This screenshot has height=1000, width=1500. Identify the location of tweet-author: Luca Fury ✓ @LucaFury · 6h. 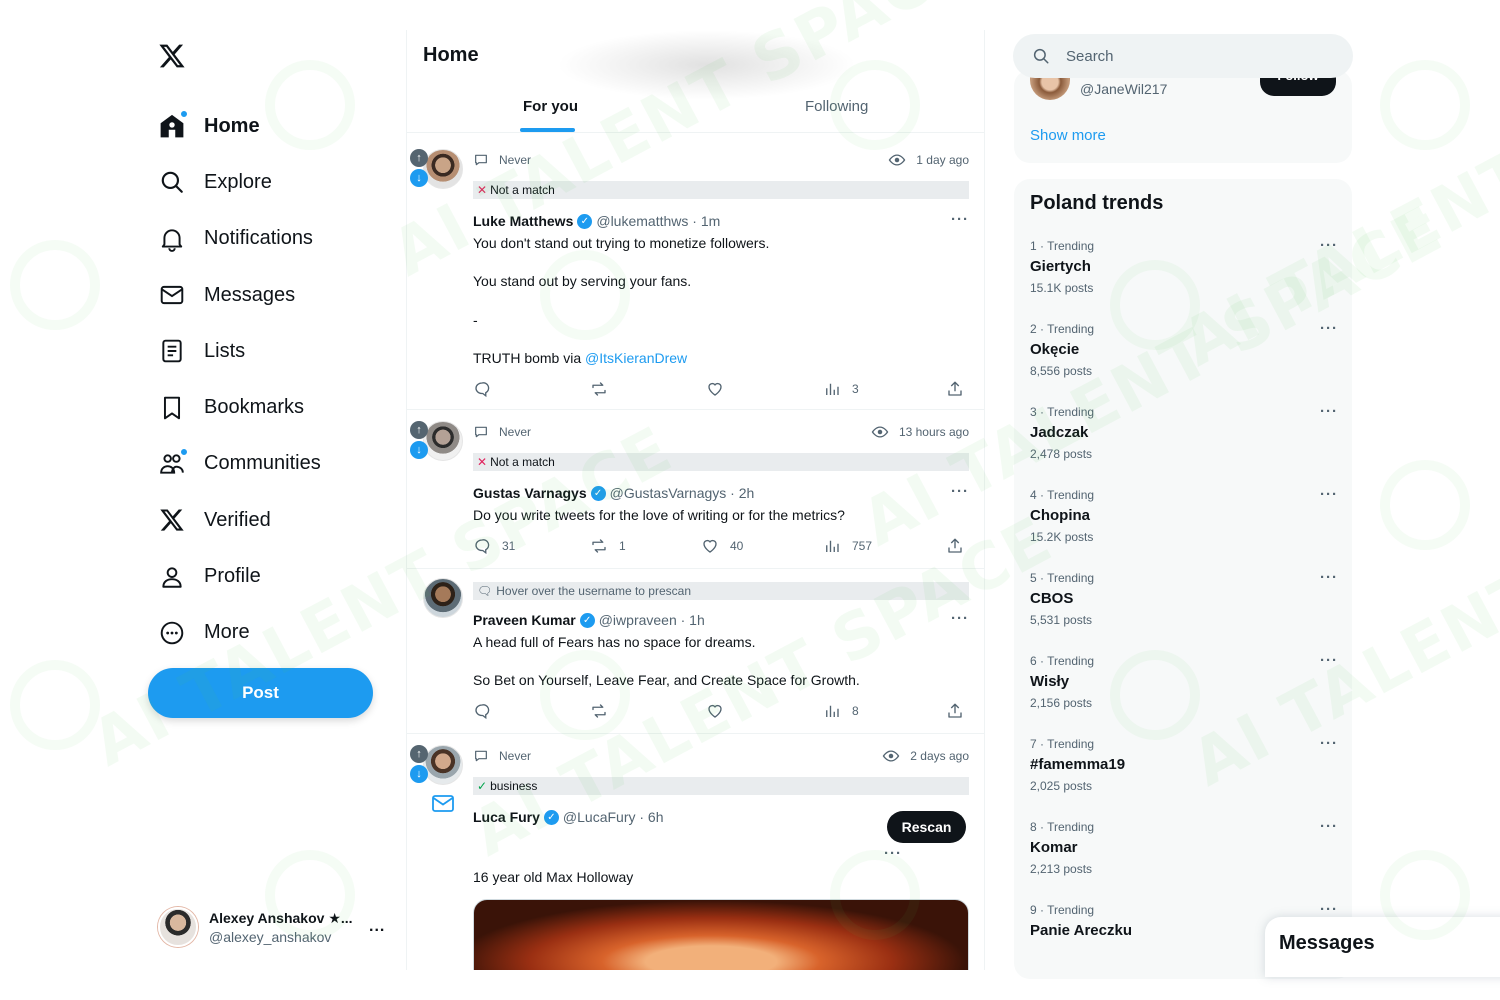
(568, 817).